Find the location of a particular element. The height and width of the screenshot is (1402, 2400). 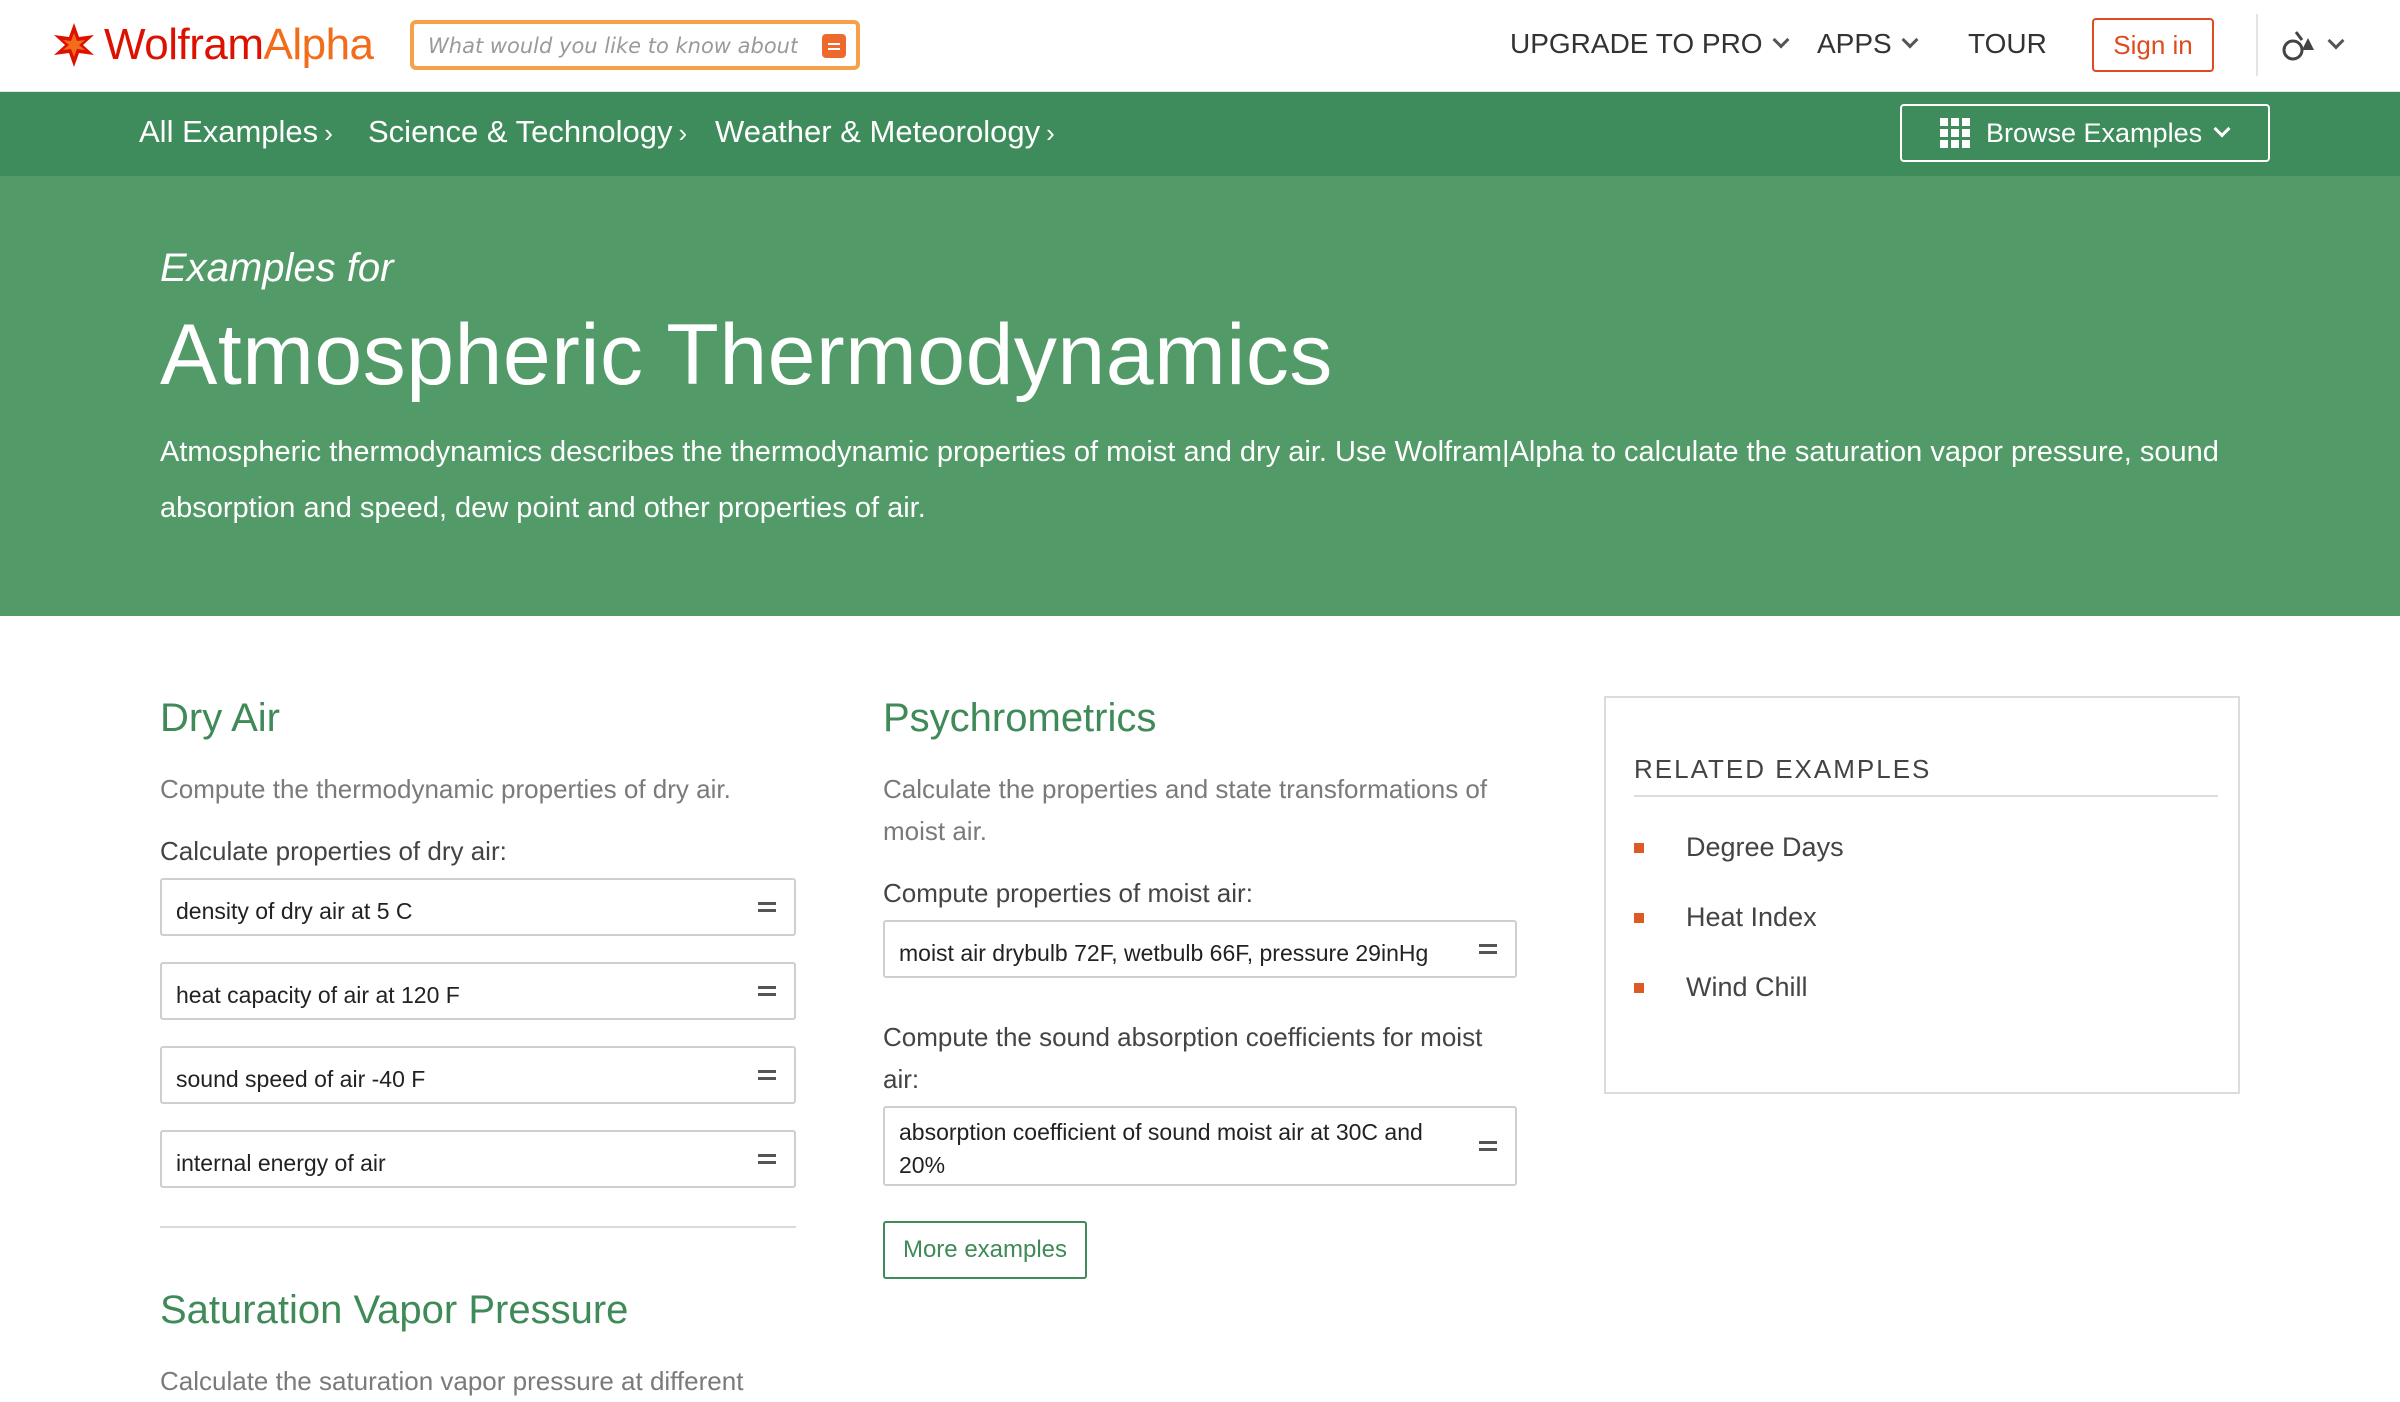

more-examples-button: More examples is located at coordinates (985, 1250).